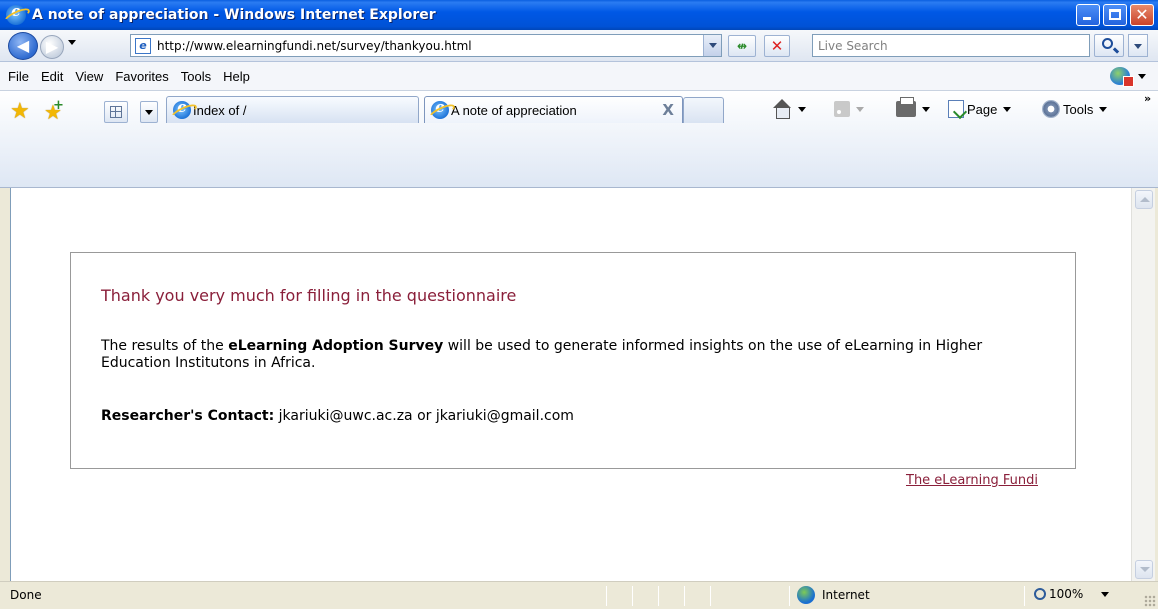 The image size is (1158, 609). I want to click on toolbar-dropdown, so click(1142, 76).